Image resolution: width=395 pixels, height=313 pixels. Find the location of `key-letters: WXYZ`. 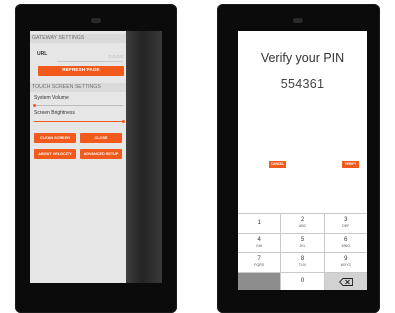

key-letters: WXYZ is located at coordinates (346, 265).